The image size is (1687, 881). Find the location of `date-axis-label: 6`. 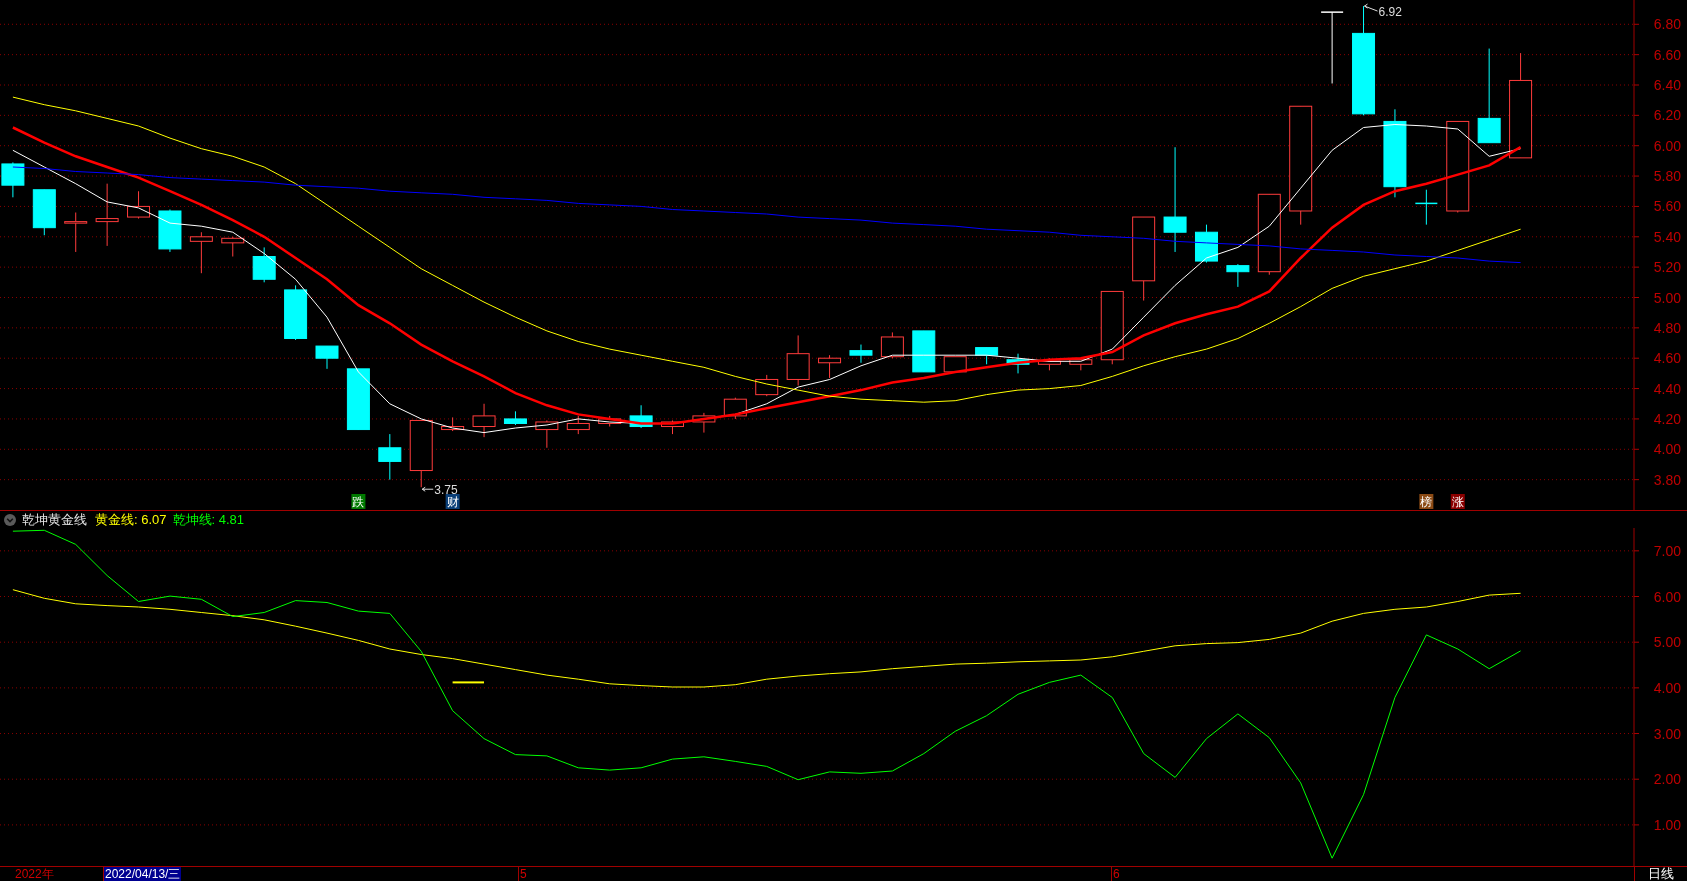

date-axis-label: 6 is located at coordinates (1116, 874).